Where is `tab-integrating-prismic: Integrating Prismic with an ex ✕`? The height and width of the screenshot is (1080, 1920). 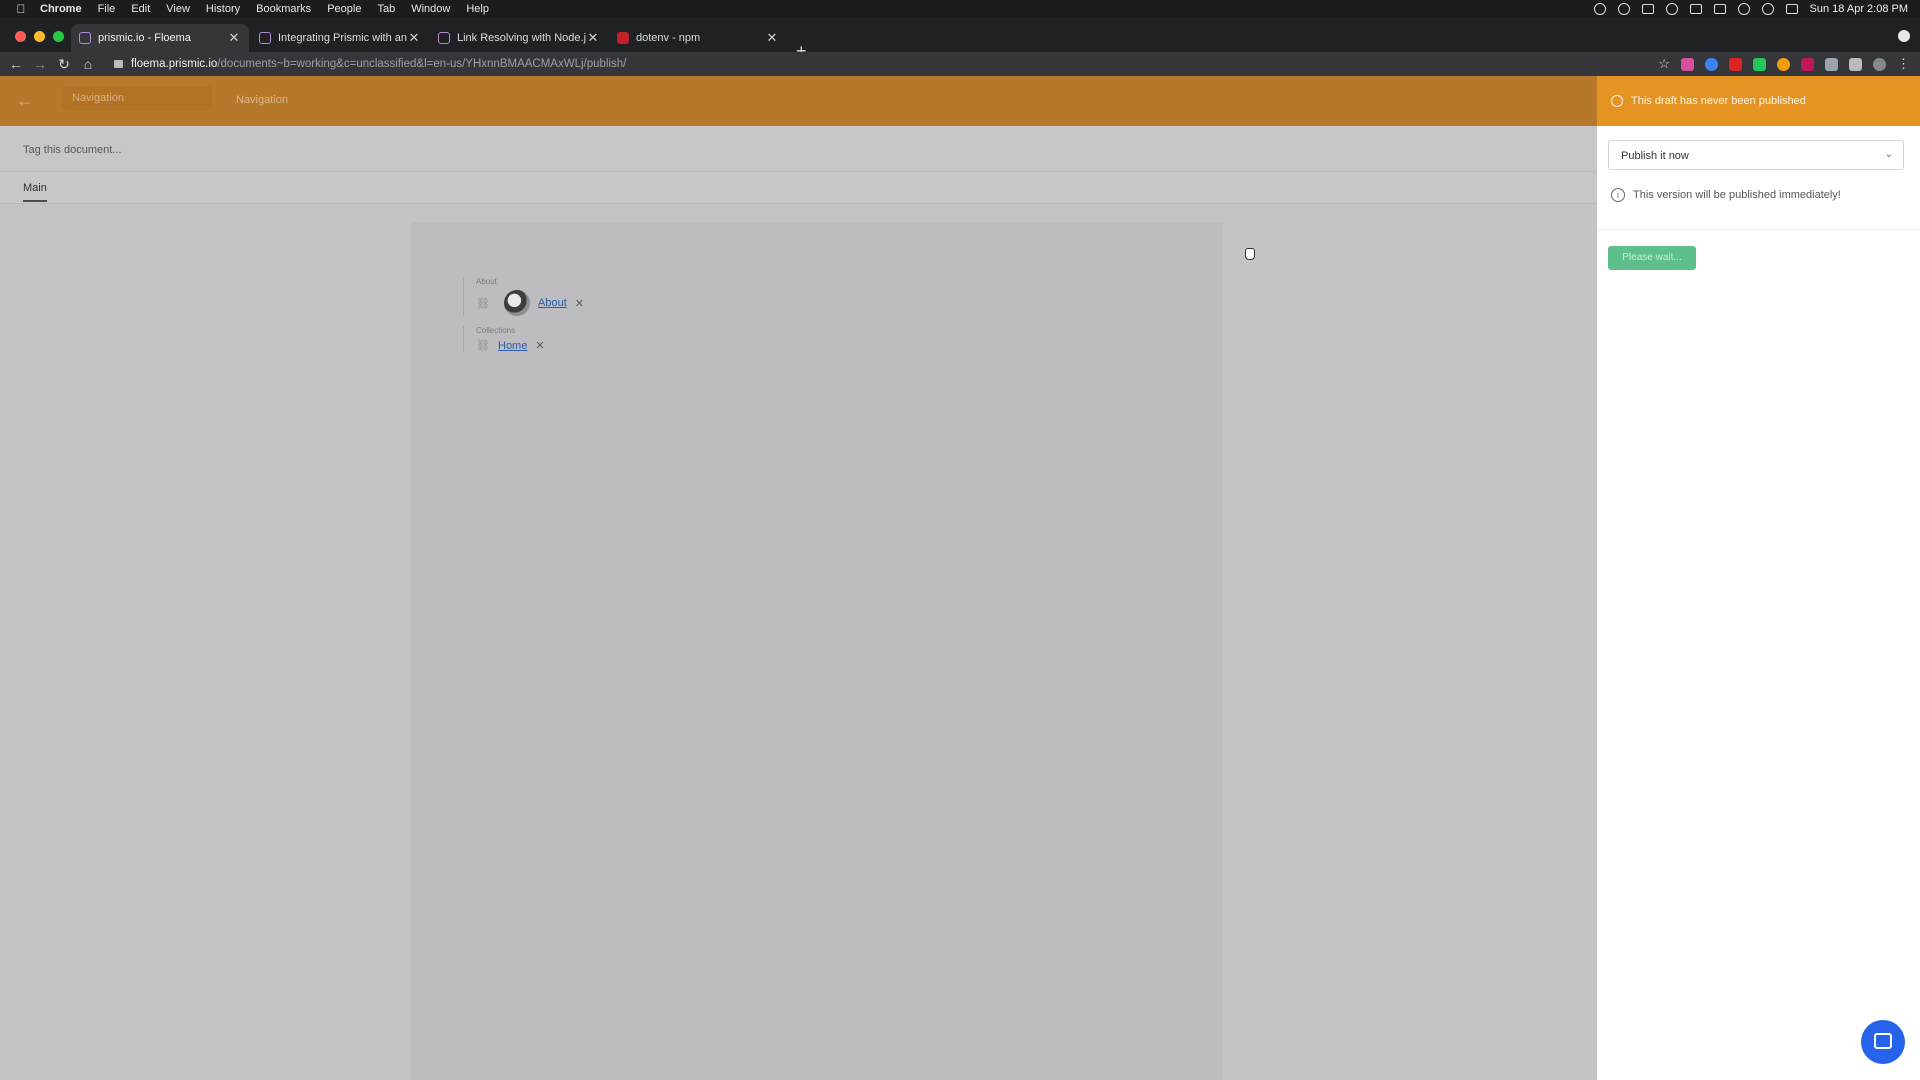 tab-integrating-prismic: Integrating Prismic with an ex ✕ is located at coordinates (340, 38).